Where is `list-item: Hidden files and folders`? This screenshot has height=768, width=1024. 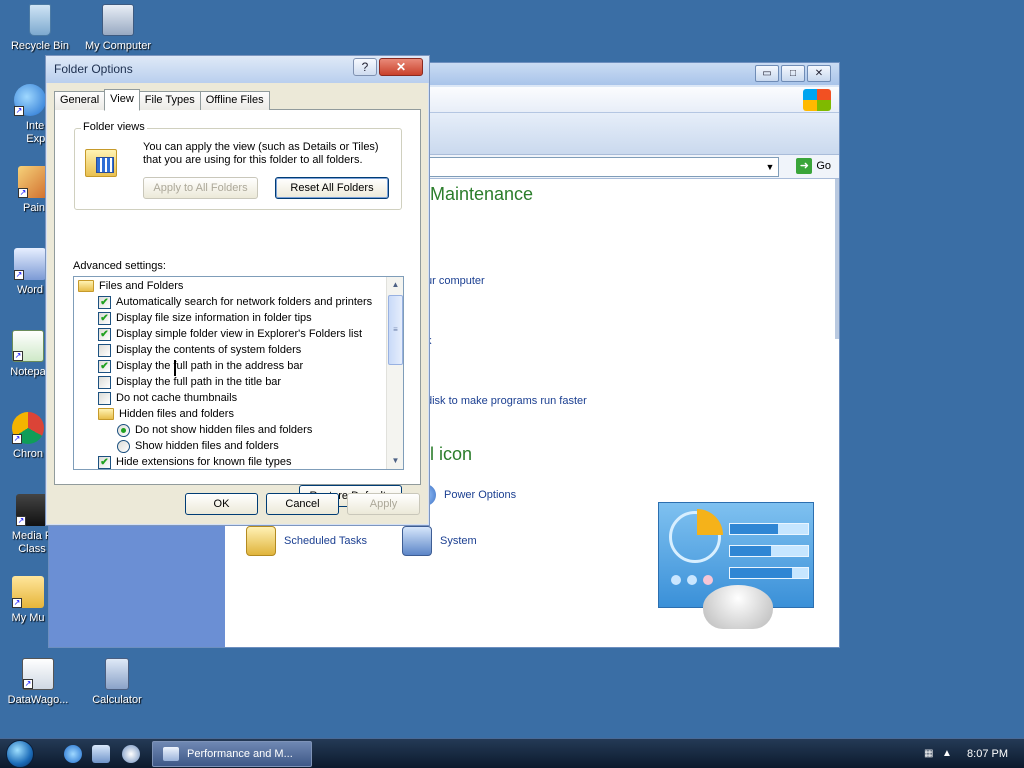 list-item: Hidden files and folders is located at coordinates (166, 414).